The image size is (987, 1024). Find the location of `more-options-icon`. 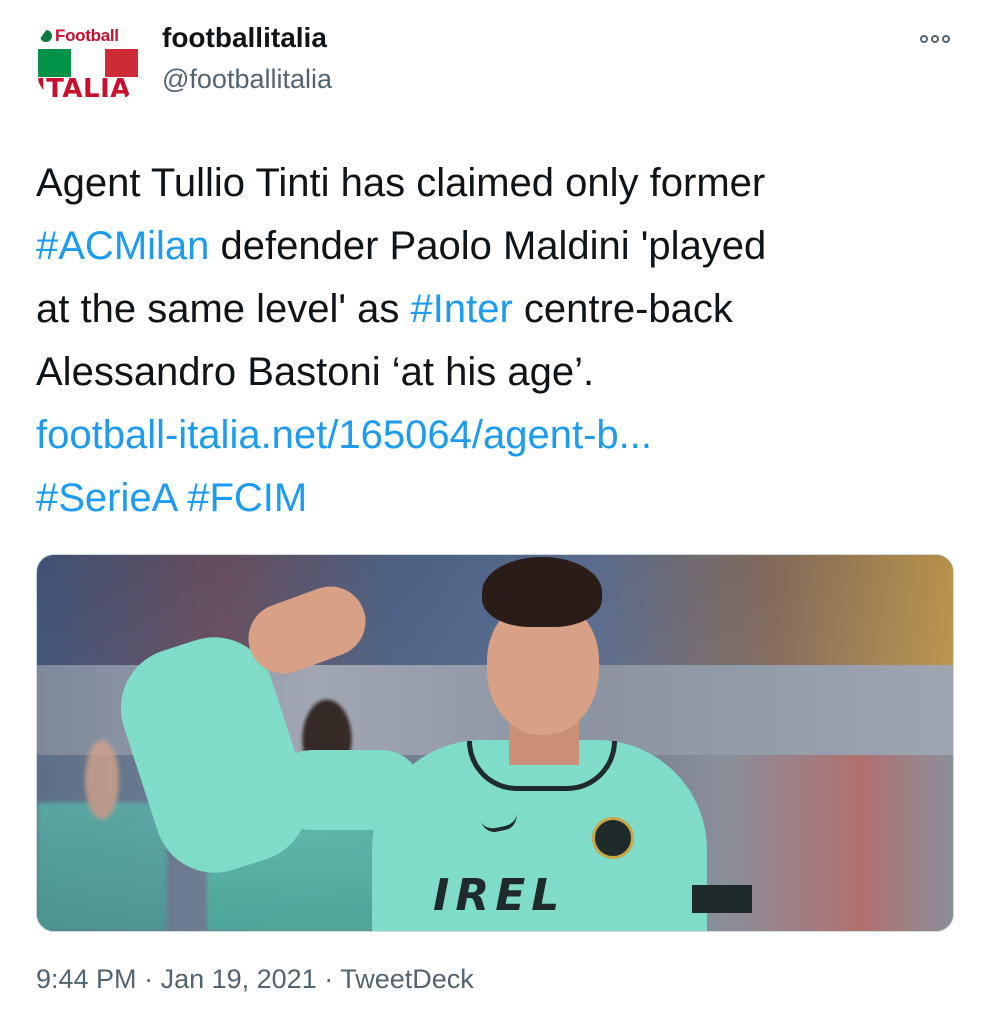

more-options-icon is located at coordinates (935, 39).